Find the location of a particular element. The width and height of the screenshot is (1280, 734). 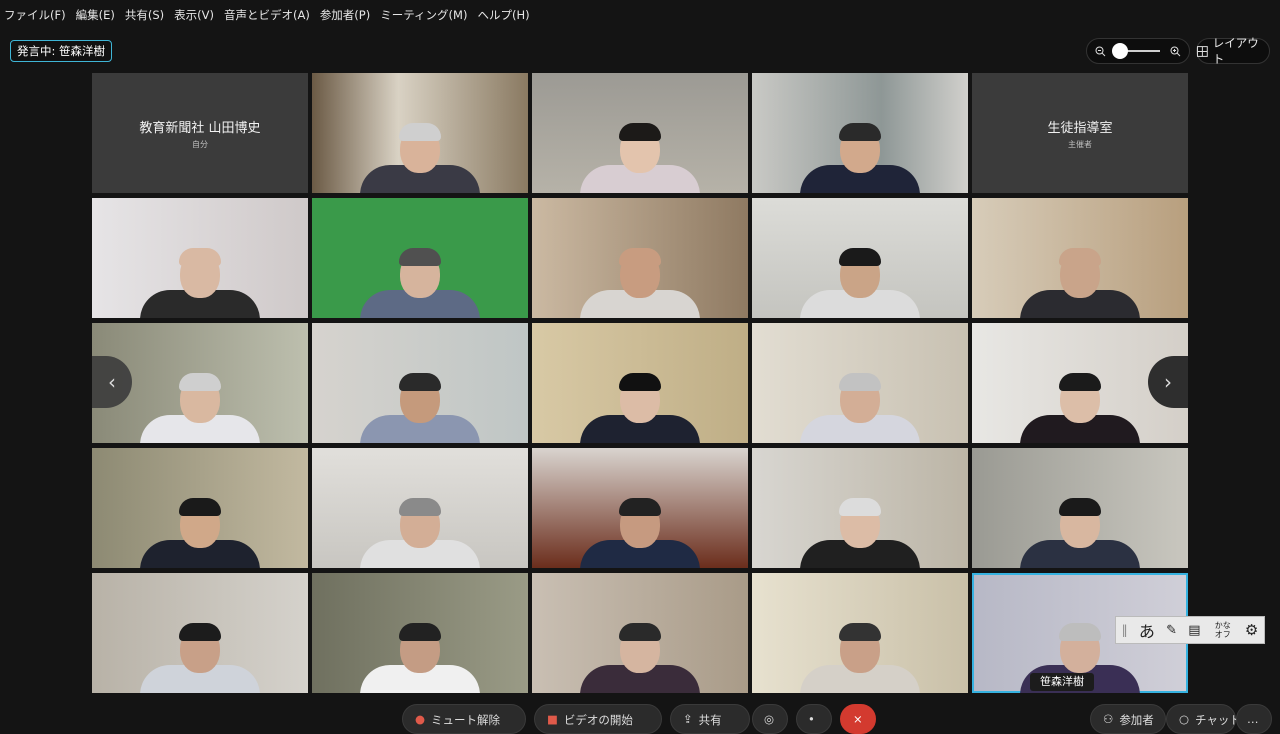

reactions-button: • is located at coordinates (814, 719).